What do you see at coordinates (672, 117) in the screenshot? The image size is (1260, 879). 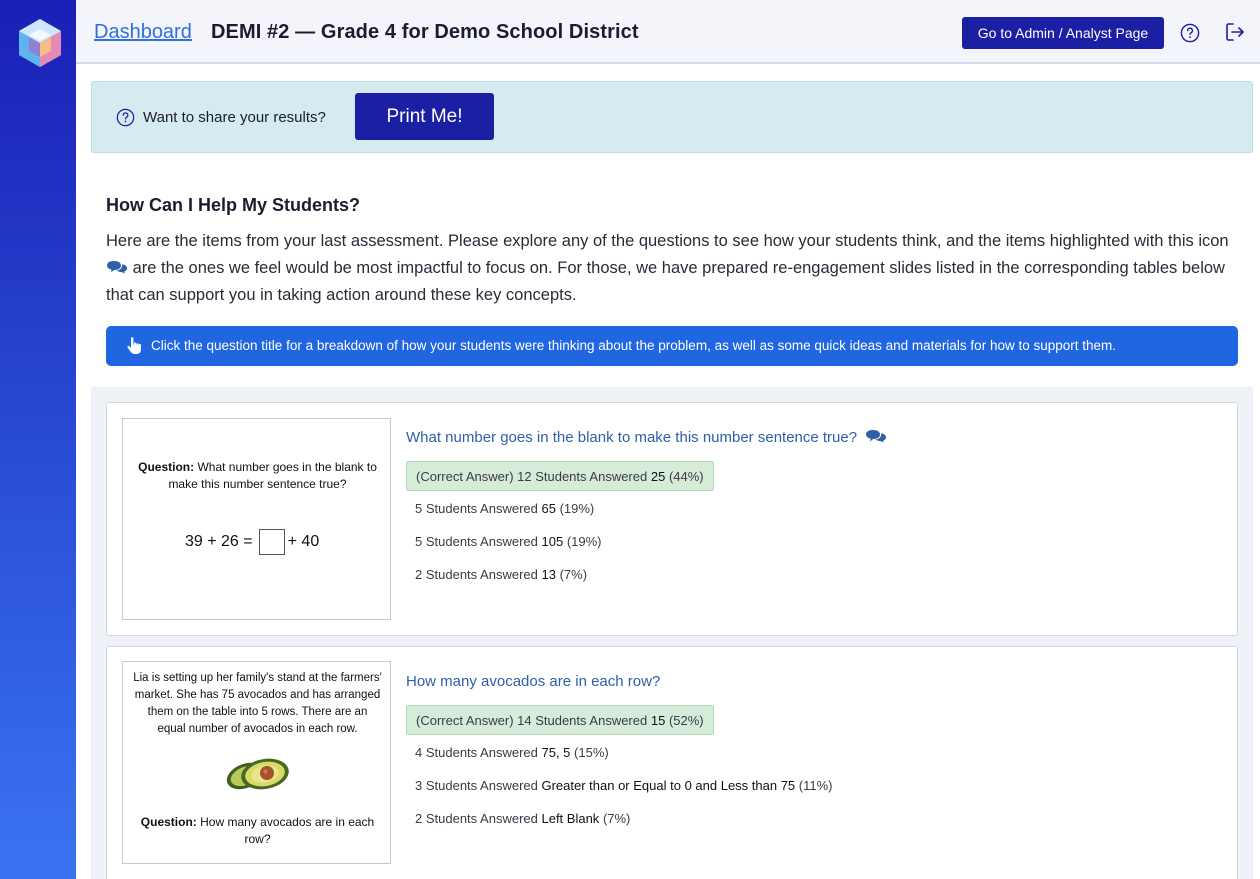 I see `share-banner: Want to share your results? Print Me!` at bounding box center [672, 117].